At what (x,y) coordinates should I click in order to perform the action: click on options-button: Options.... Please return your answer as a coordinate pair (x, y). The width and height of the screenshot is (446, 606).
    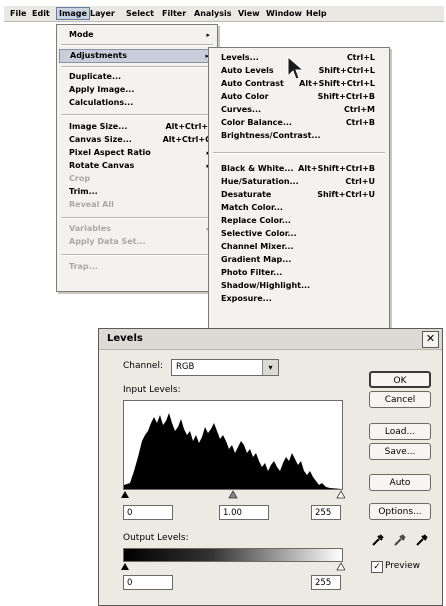
    Looking at the image, I should click on (400, 511).